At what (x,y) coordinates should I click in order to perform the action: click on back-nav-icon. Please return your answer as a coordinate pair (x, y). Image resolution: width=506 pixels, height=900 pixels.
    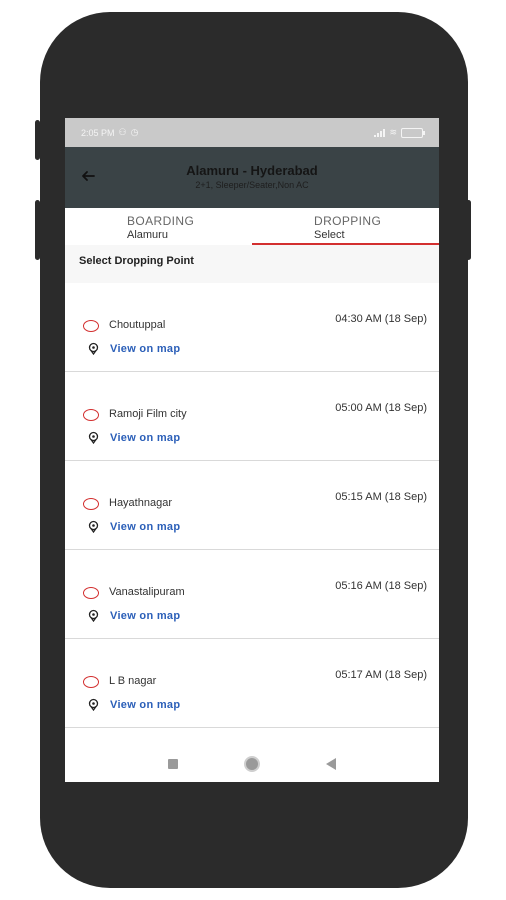
    Looking at the image, I should click on (331, 764).